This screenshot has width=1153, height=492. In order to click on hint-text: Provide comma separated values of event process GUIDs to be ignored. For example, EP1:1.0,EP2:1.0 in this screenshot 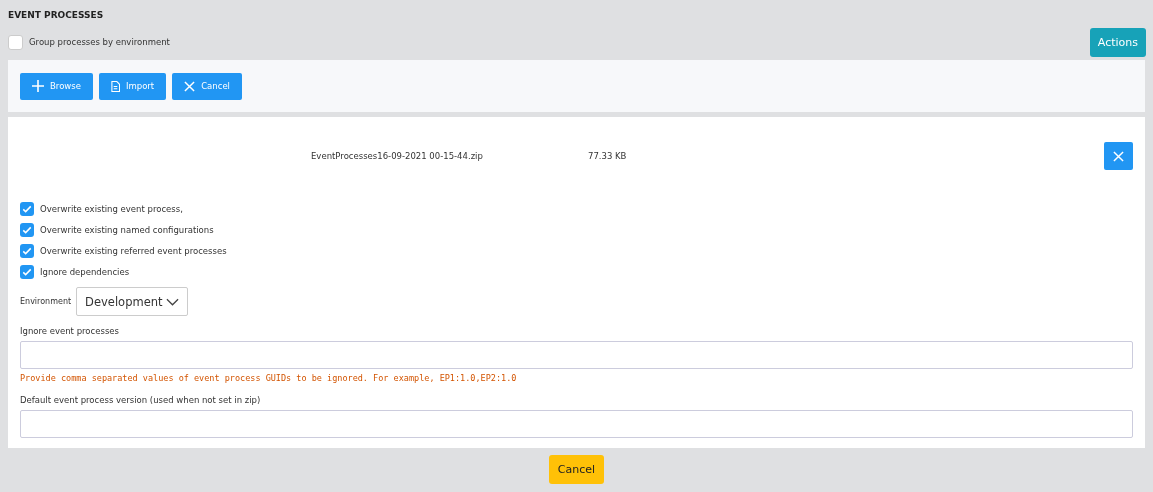, I will do `click(269, 378)`.